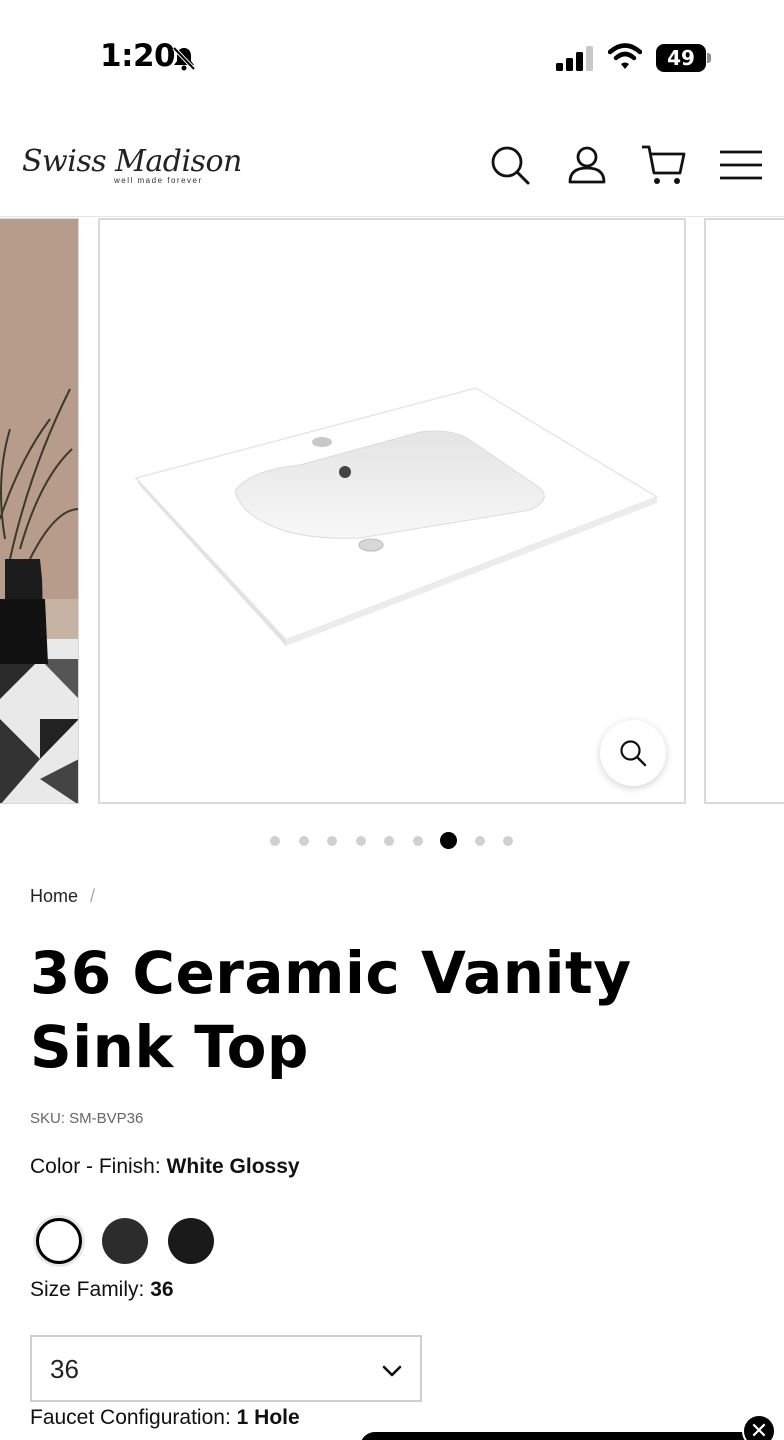 The width and height of the screenshot is (784, 1440). What do you see at coordinates (54, 896) in the screenshot?
I see `breadcrumb-home-link: Home` at bounding box center [54, 896].